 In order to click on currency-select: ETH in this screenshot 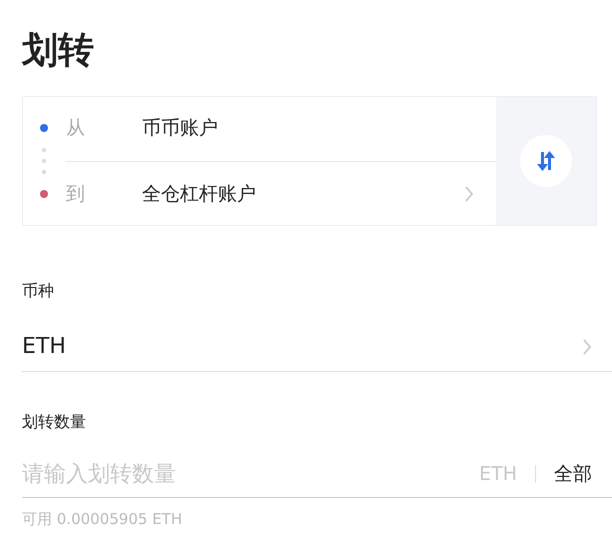, I will do `click(317, 351)`.